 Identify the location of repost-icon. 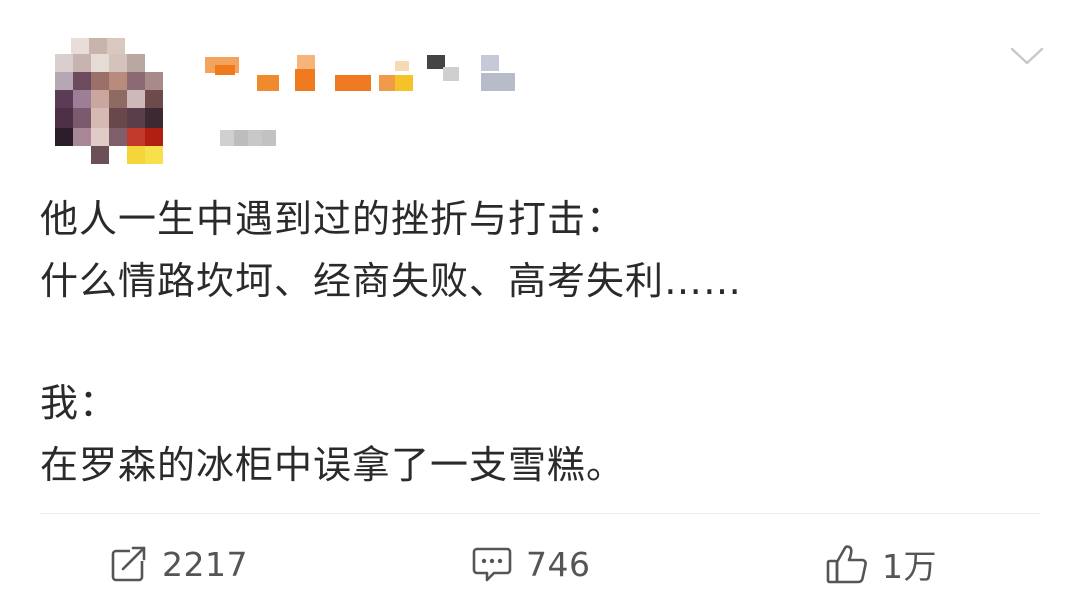
(129, 564).